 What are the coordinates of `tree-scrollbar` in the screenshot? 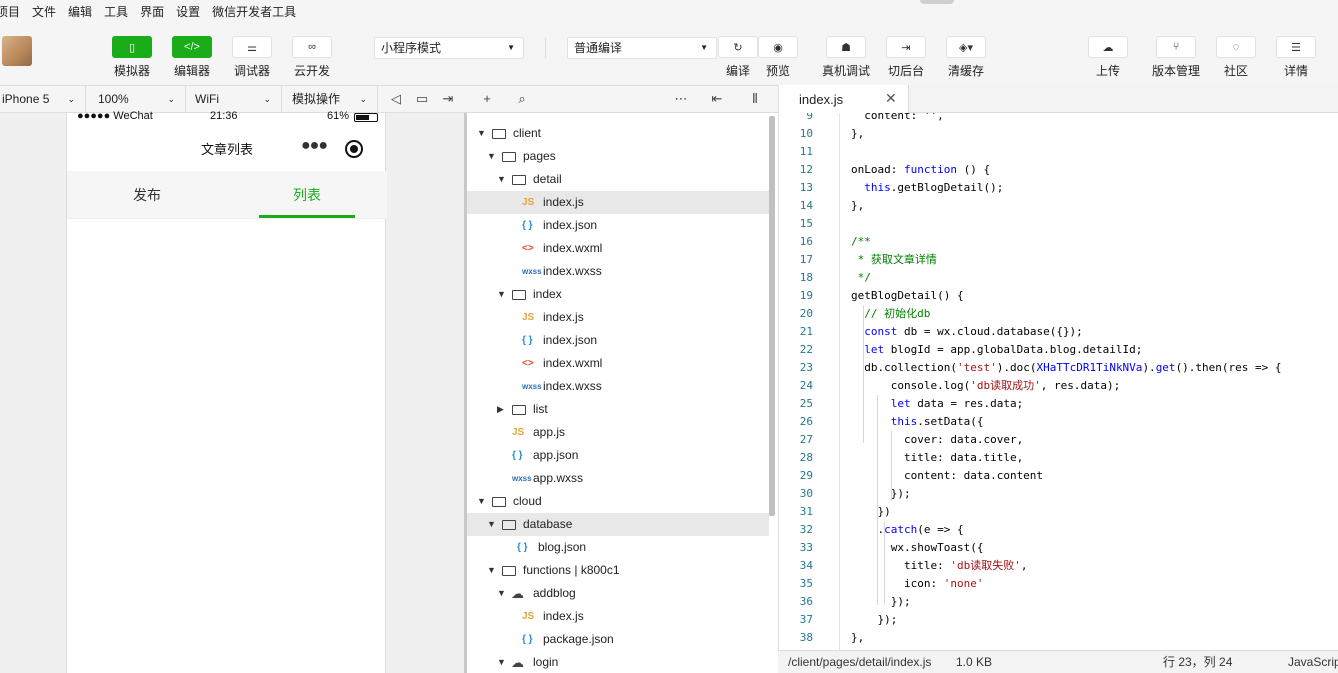 It's located at (772, 316).